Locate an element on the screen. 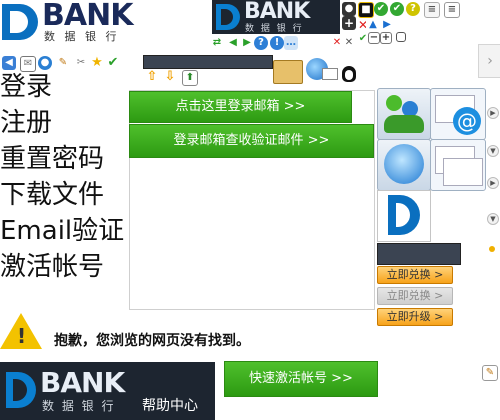 The width and height of the screenshot is (500, 420). arrow-left-icon: ◀ is located at coordinates (233, 43).